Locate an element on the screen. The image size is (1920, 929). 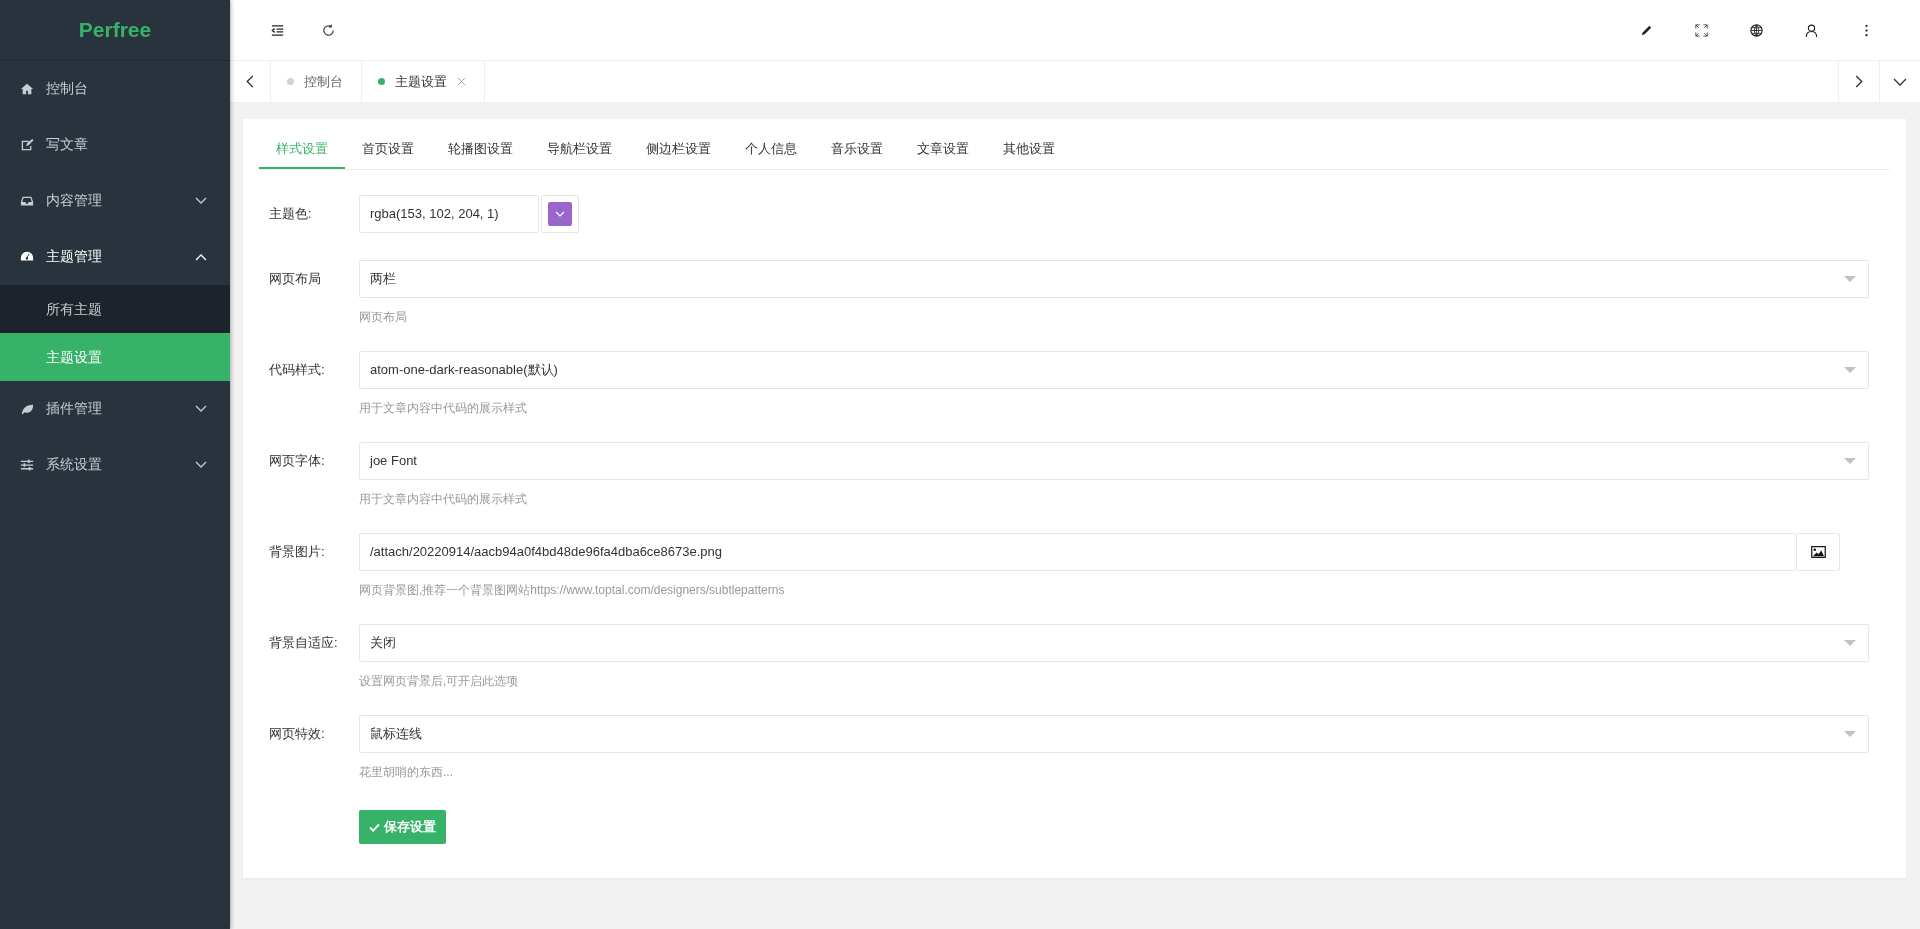
select-field: 关闭 is located at coordinates (1114, 643).